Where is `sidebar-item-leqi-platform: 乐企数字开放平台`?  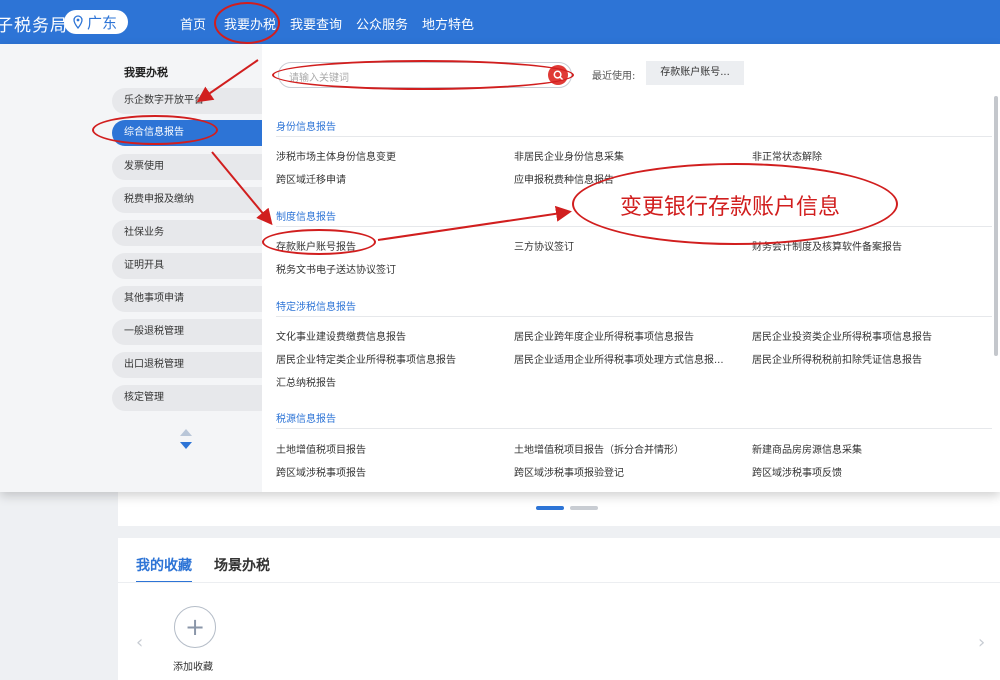 sidebar-item-leqi-platform: 乐企数字开放平台 is located at coordinates (187, 101).